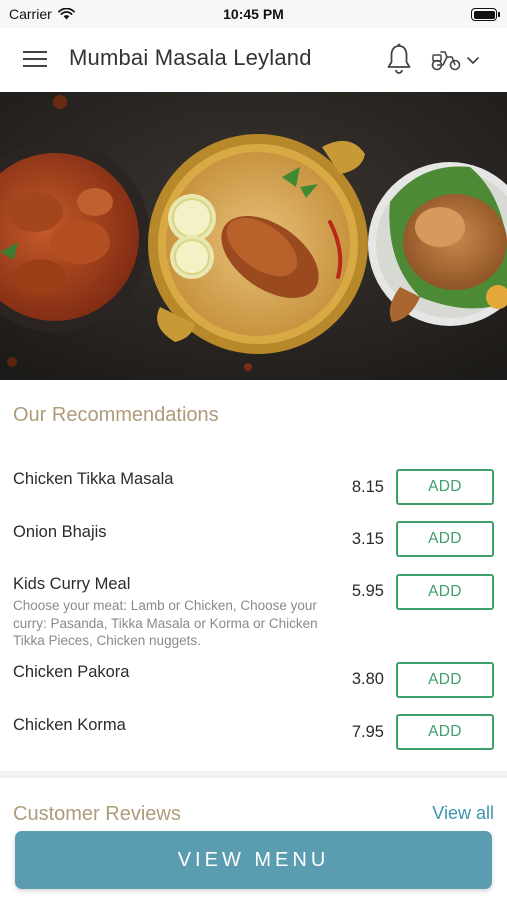  Describe the element at coordinates (399, 59) in the screenshot. I see `bell-icon` at that location.